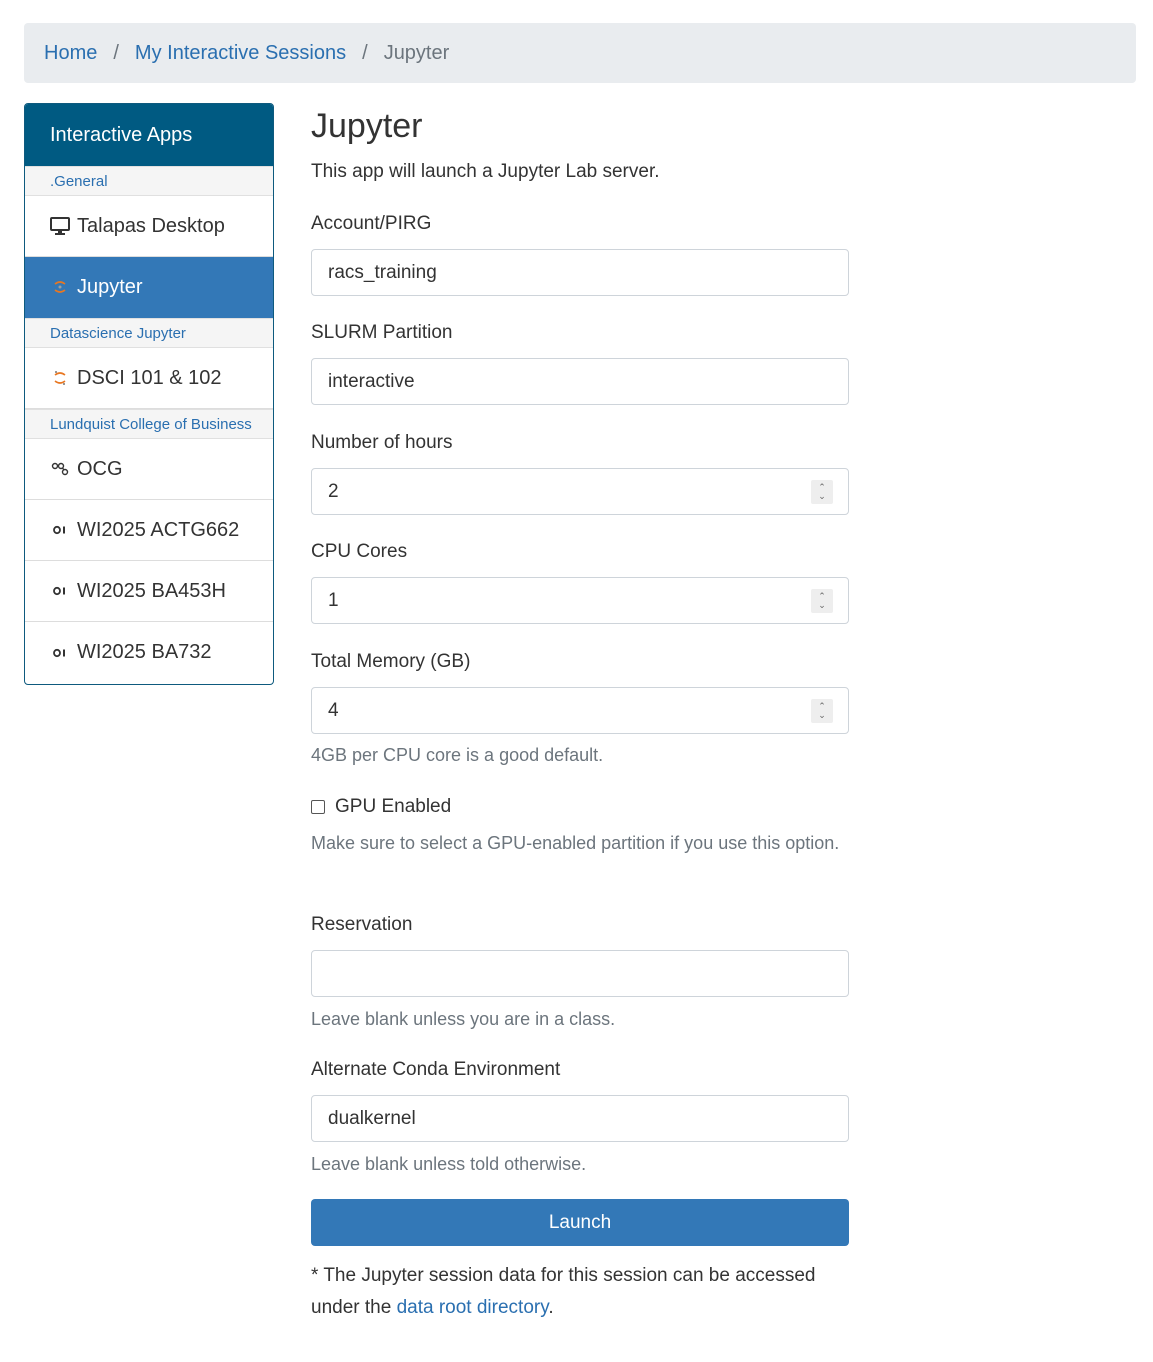  I want to click on account-label: Account/PIRG, so click(371, 223).